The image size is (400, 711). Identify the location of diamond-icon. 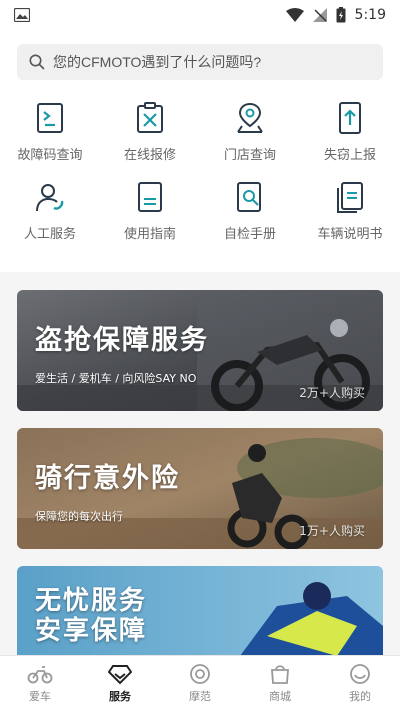
(120, 675).